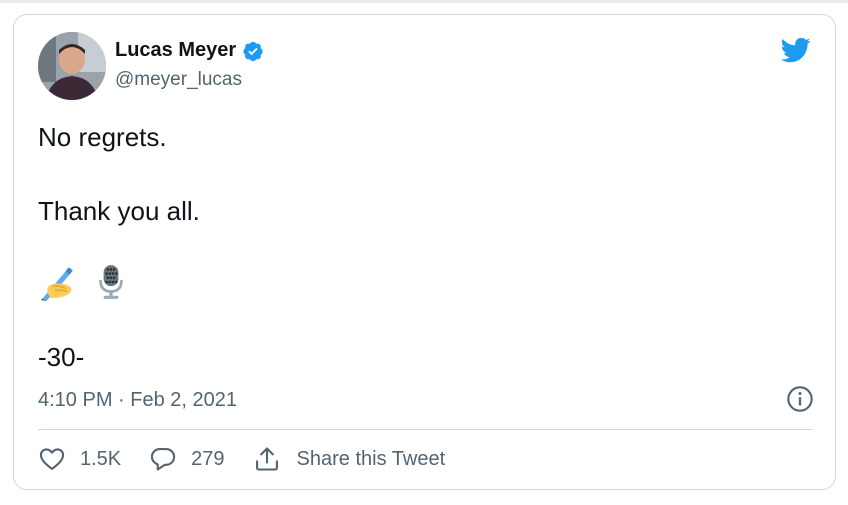 This screenshot has height=505, width=848. What do you see at coordinates (61, 357) in the screenshot?
I see `tweet-closing-text: -30-` at bounding box center [61, 357].